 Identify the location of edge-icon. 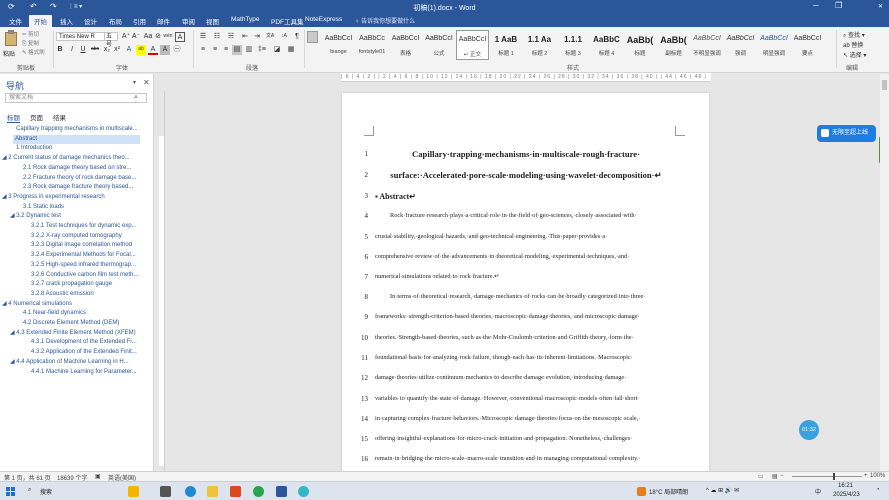
(190, 491).